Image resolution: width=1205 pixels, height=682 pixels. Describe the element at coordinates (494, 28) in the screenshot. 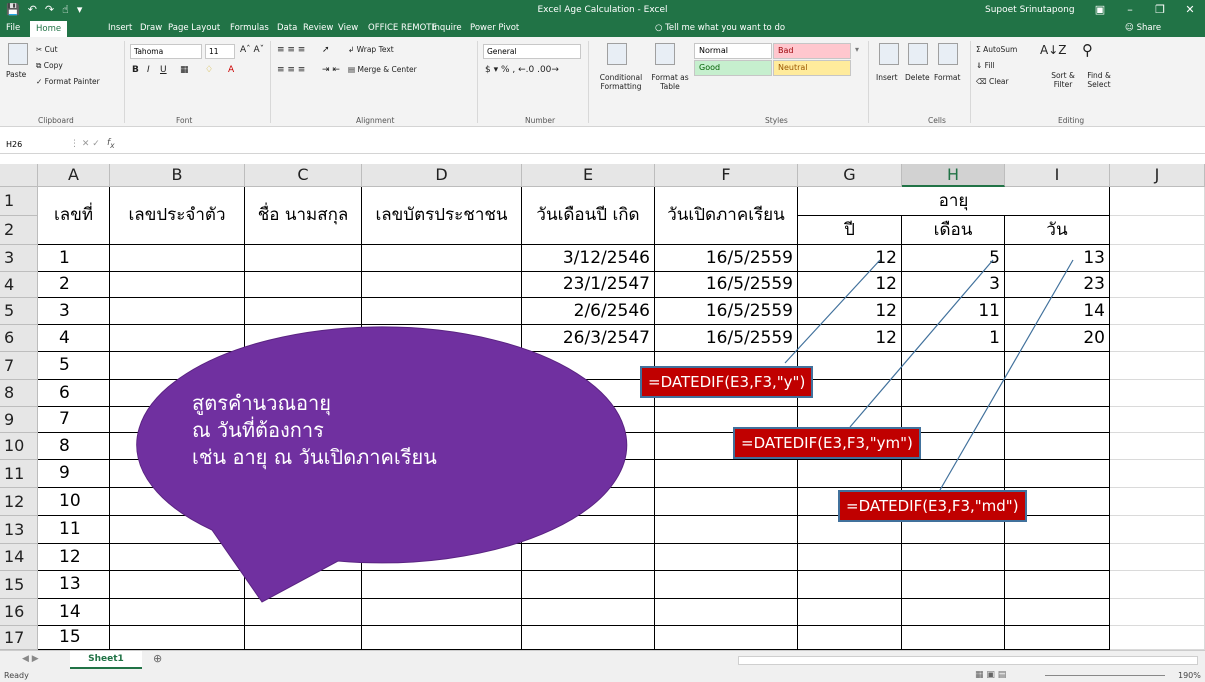

I see `tab-power-pivot: Power Pivot` at that location.